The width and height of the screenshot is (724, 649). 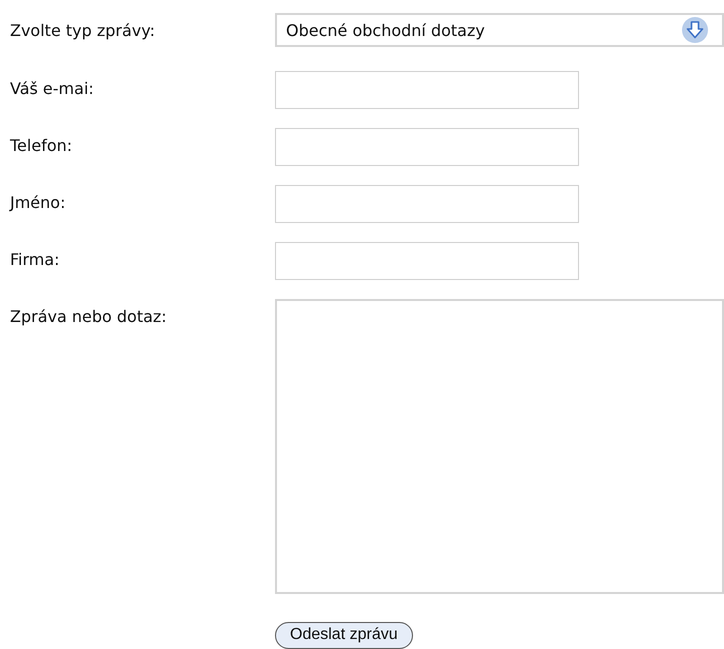 What do you see at coordinates (82, 30) in the screenshot?
I see `field-label: Zvolte typ zprávy:` at bounding box center [82, 30].